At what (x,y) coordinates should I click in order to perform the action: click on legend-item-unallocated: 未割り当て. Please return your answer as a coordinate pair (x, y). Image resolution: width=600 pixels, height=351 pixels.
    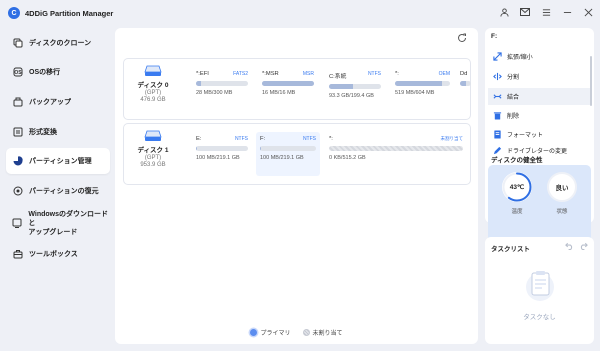
    Looking at the image, I should click on (322, 332).